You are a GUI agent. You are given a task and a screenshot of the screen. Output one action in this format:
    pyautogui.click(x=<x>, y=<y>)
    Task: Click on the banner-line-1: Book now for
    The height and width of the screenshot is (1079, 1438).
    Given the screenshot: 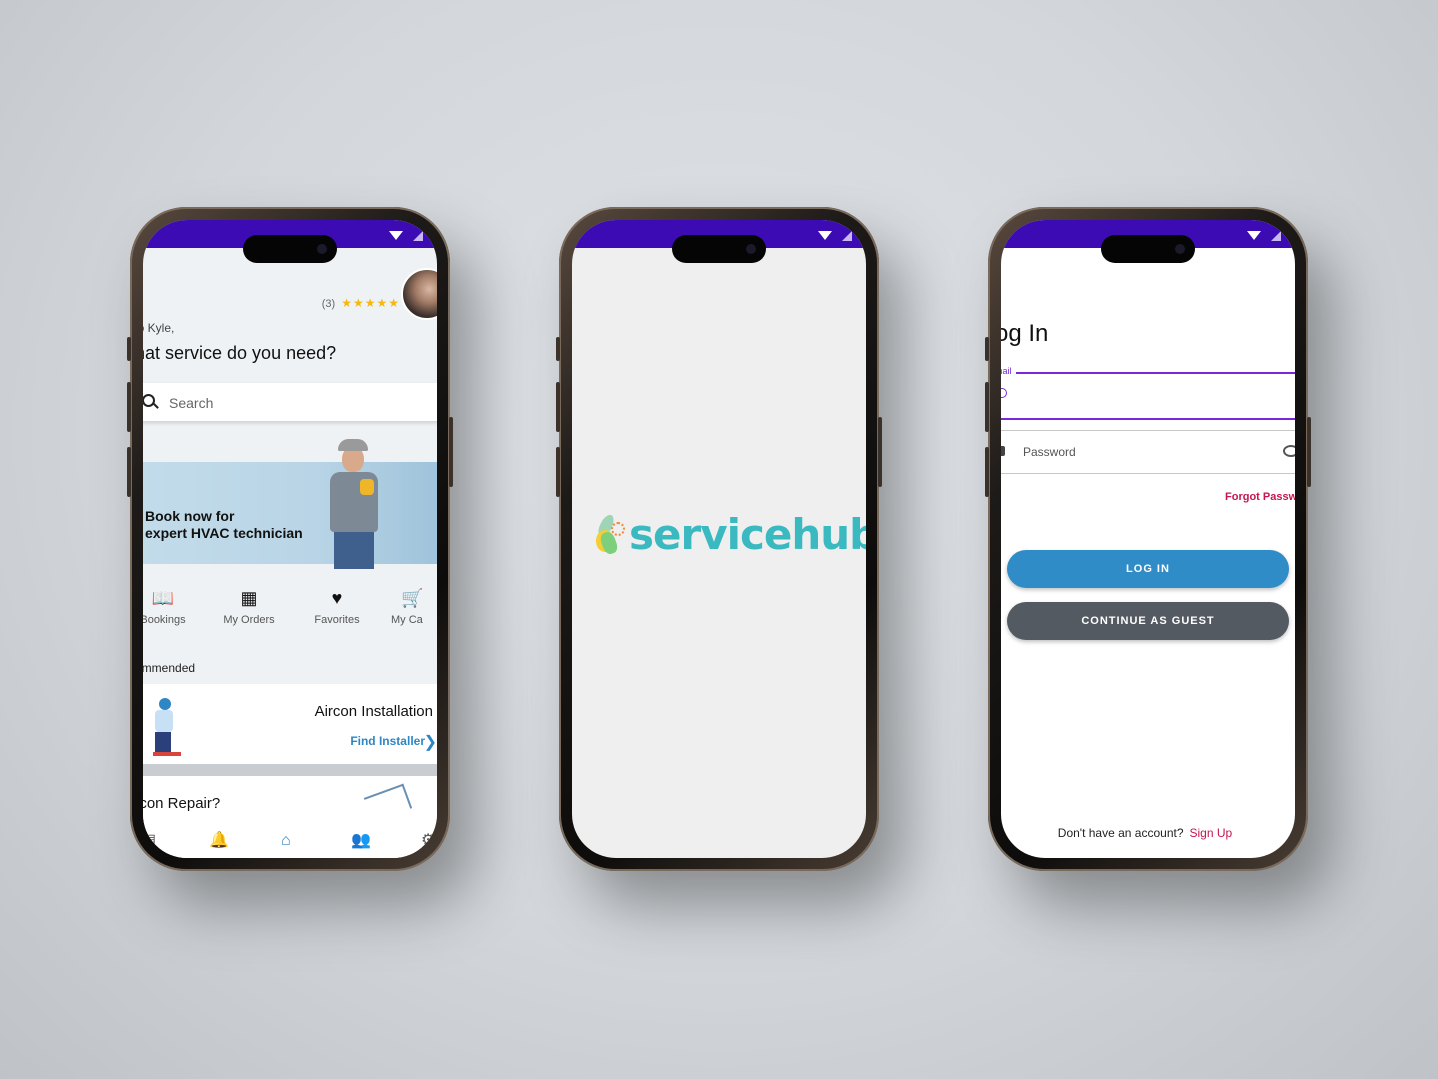 What is the action you would take?
    pyautogui.click(x=190, y=516)
    